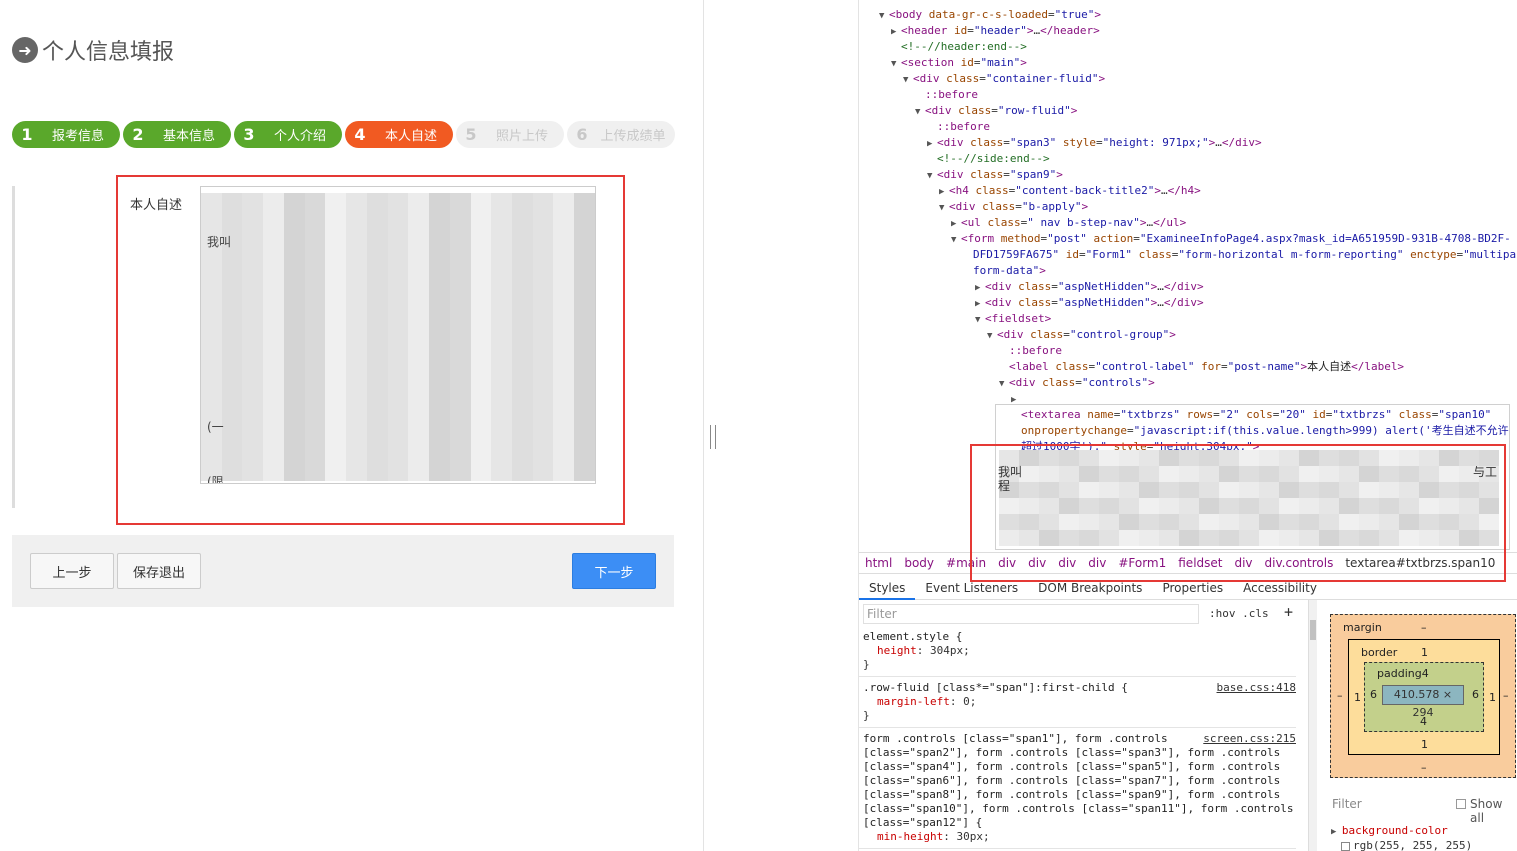 This screenshot has height=851, width=1517. What do you see at coordinates (1013, 319) in the screenshot?
I see `dom-node-line: ▼ <fieldset>` at bounding box center [1013, 319].